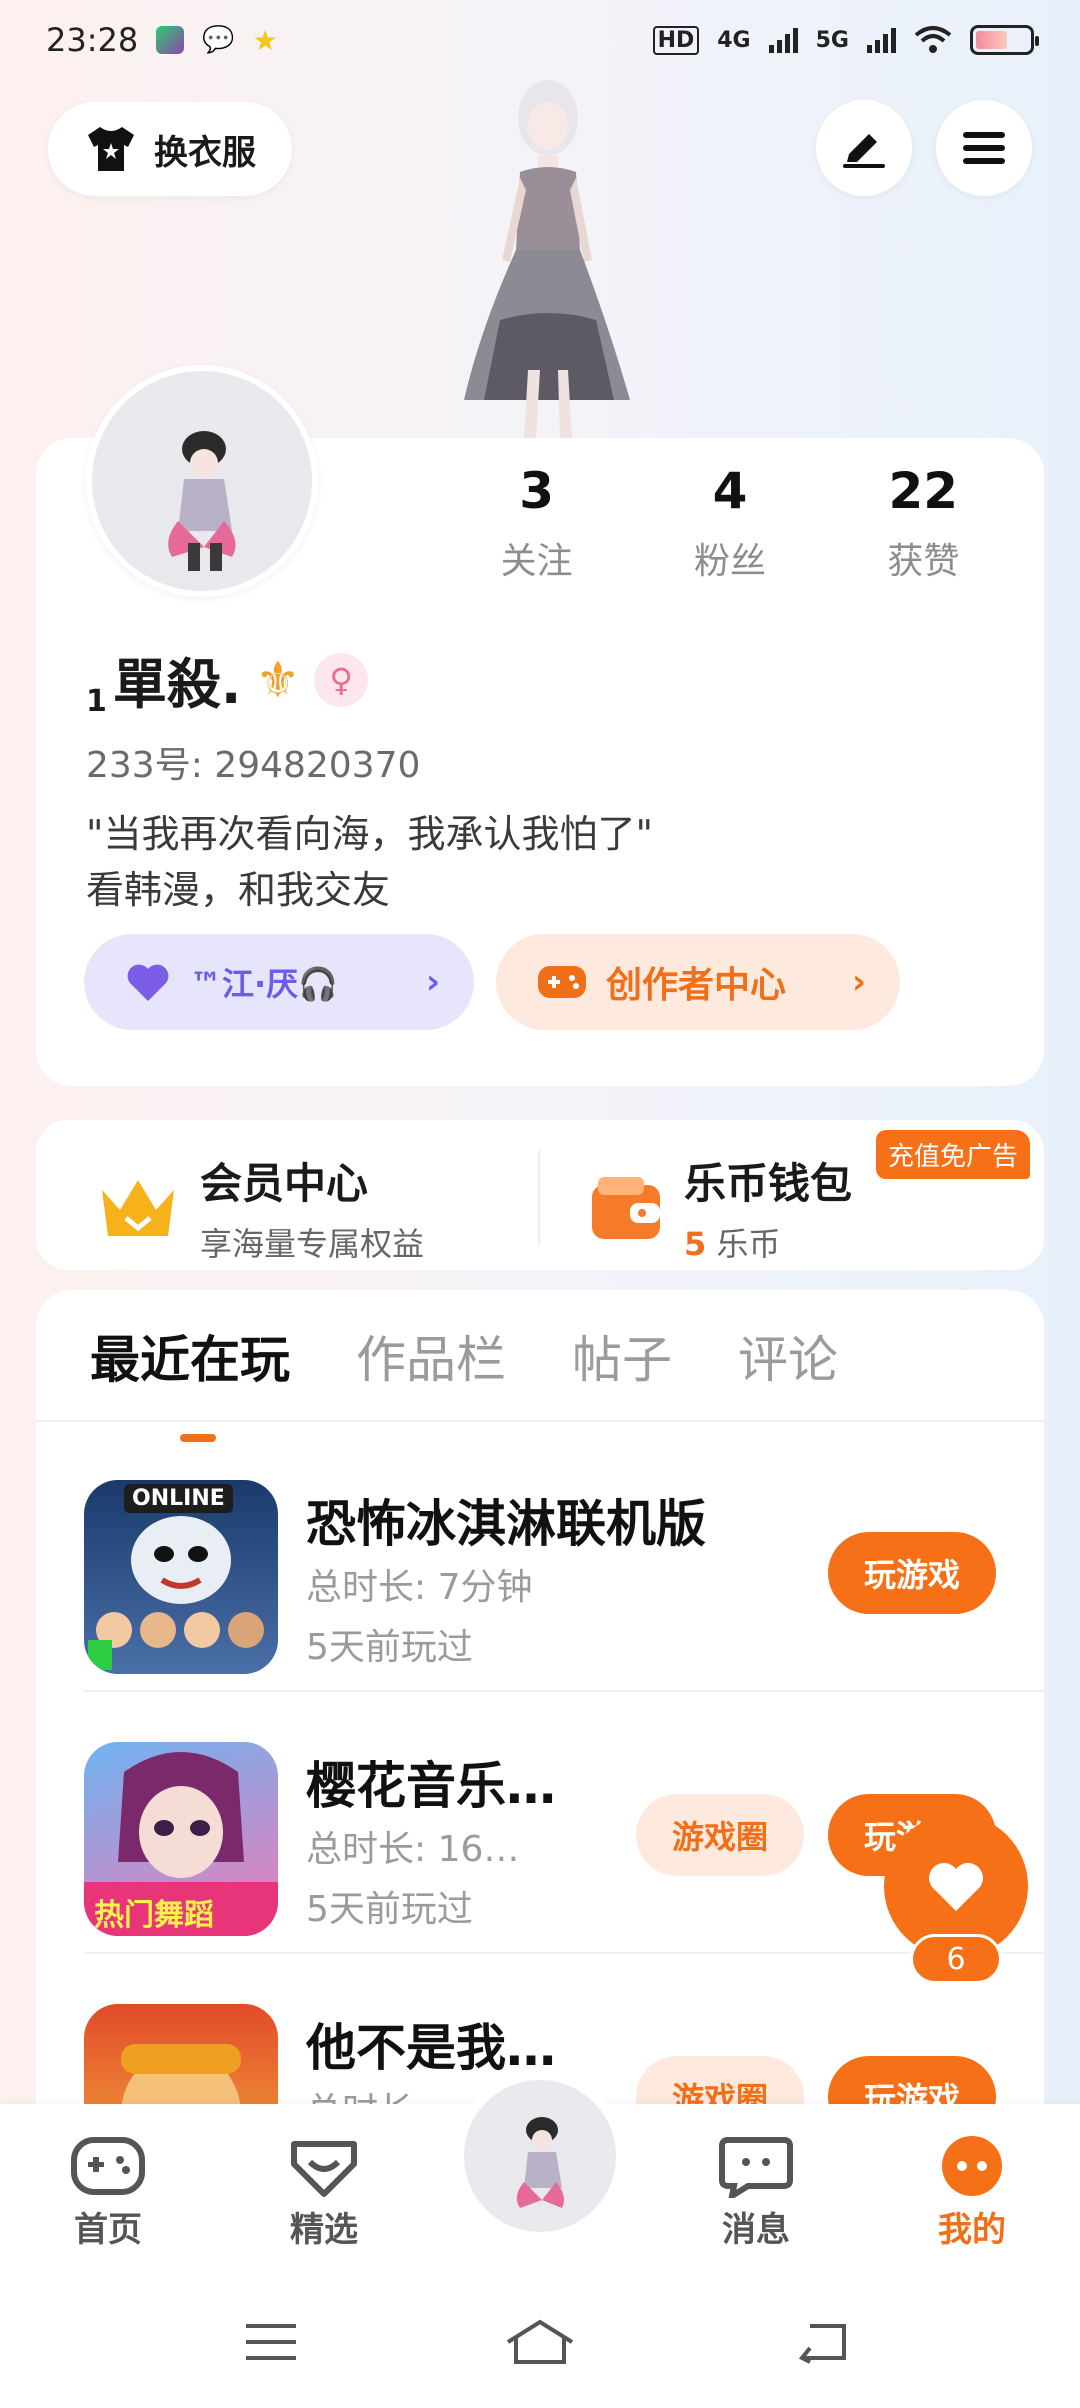 The image size is (1080, 2408). What do you see at coordinates (205, 152) in the screenshot?
I see `change-clothes-label: 换衣服` at bounding box center [205, 152].